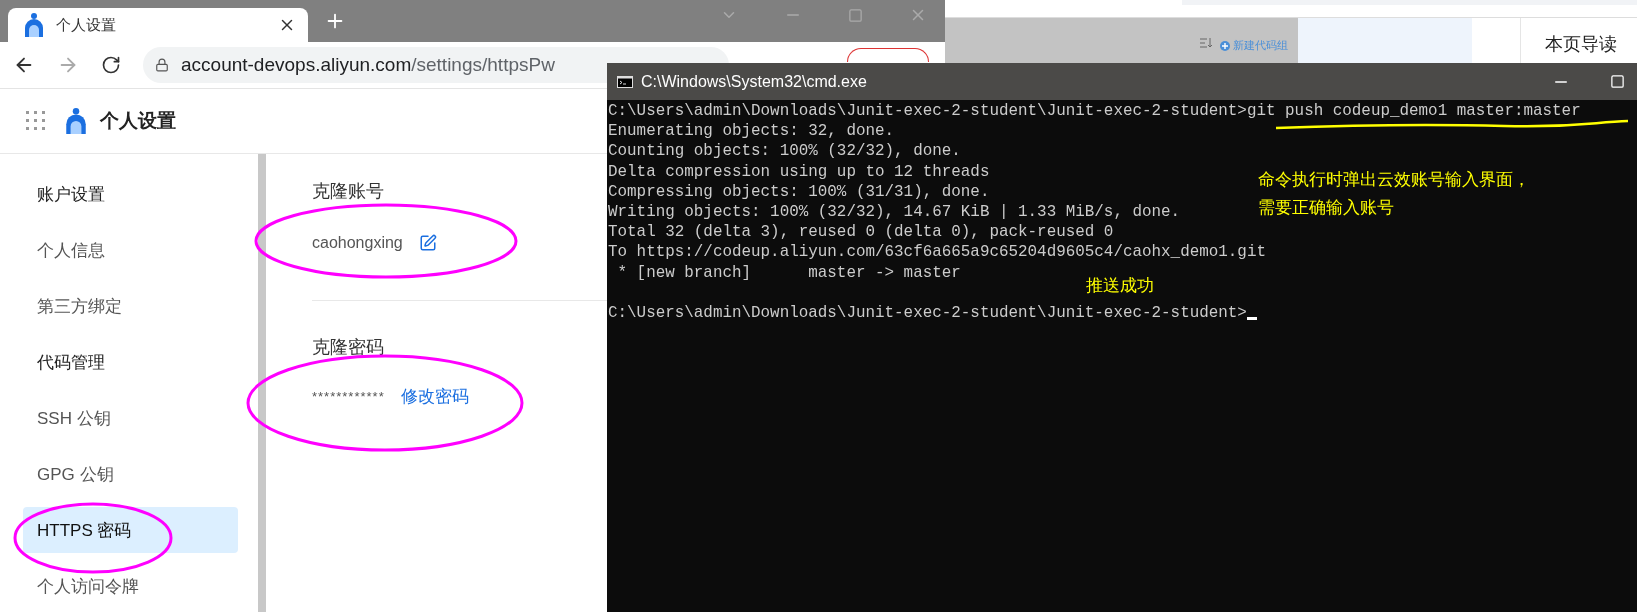 This screenshot has width=1637, height=612. I want to click on output-line: * [new branch] master -> master, so click(788, 272).